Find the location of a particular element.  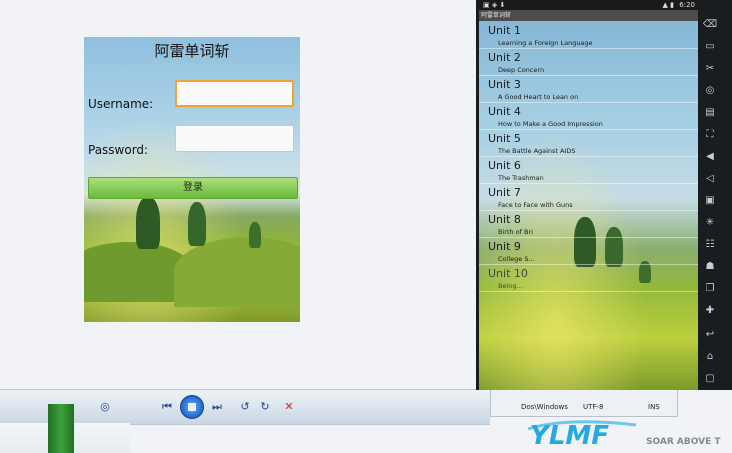

id-icon: ☷ is located at coordinates (710, 245).